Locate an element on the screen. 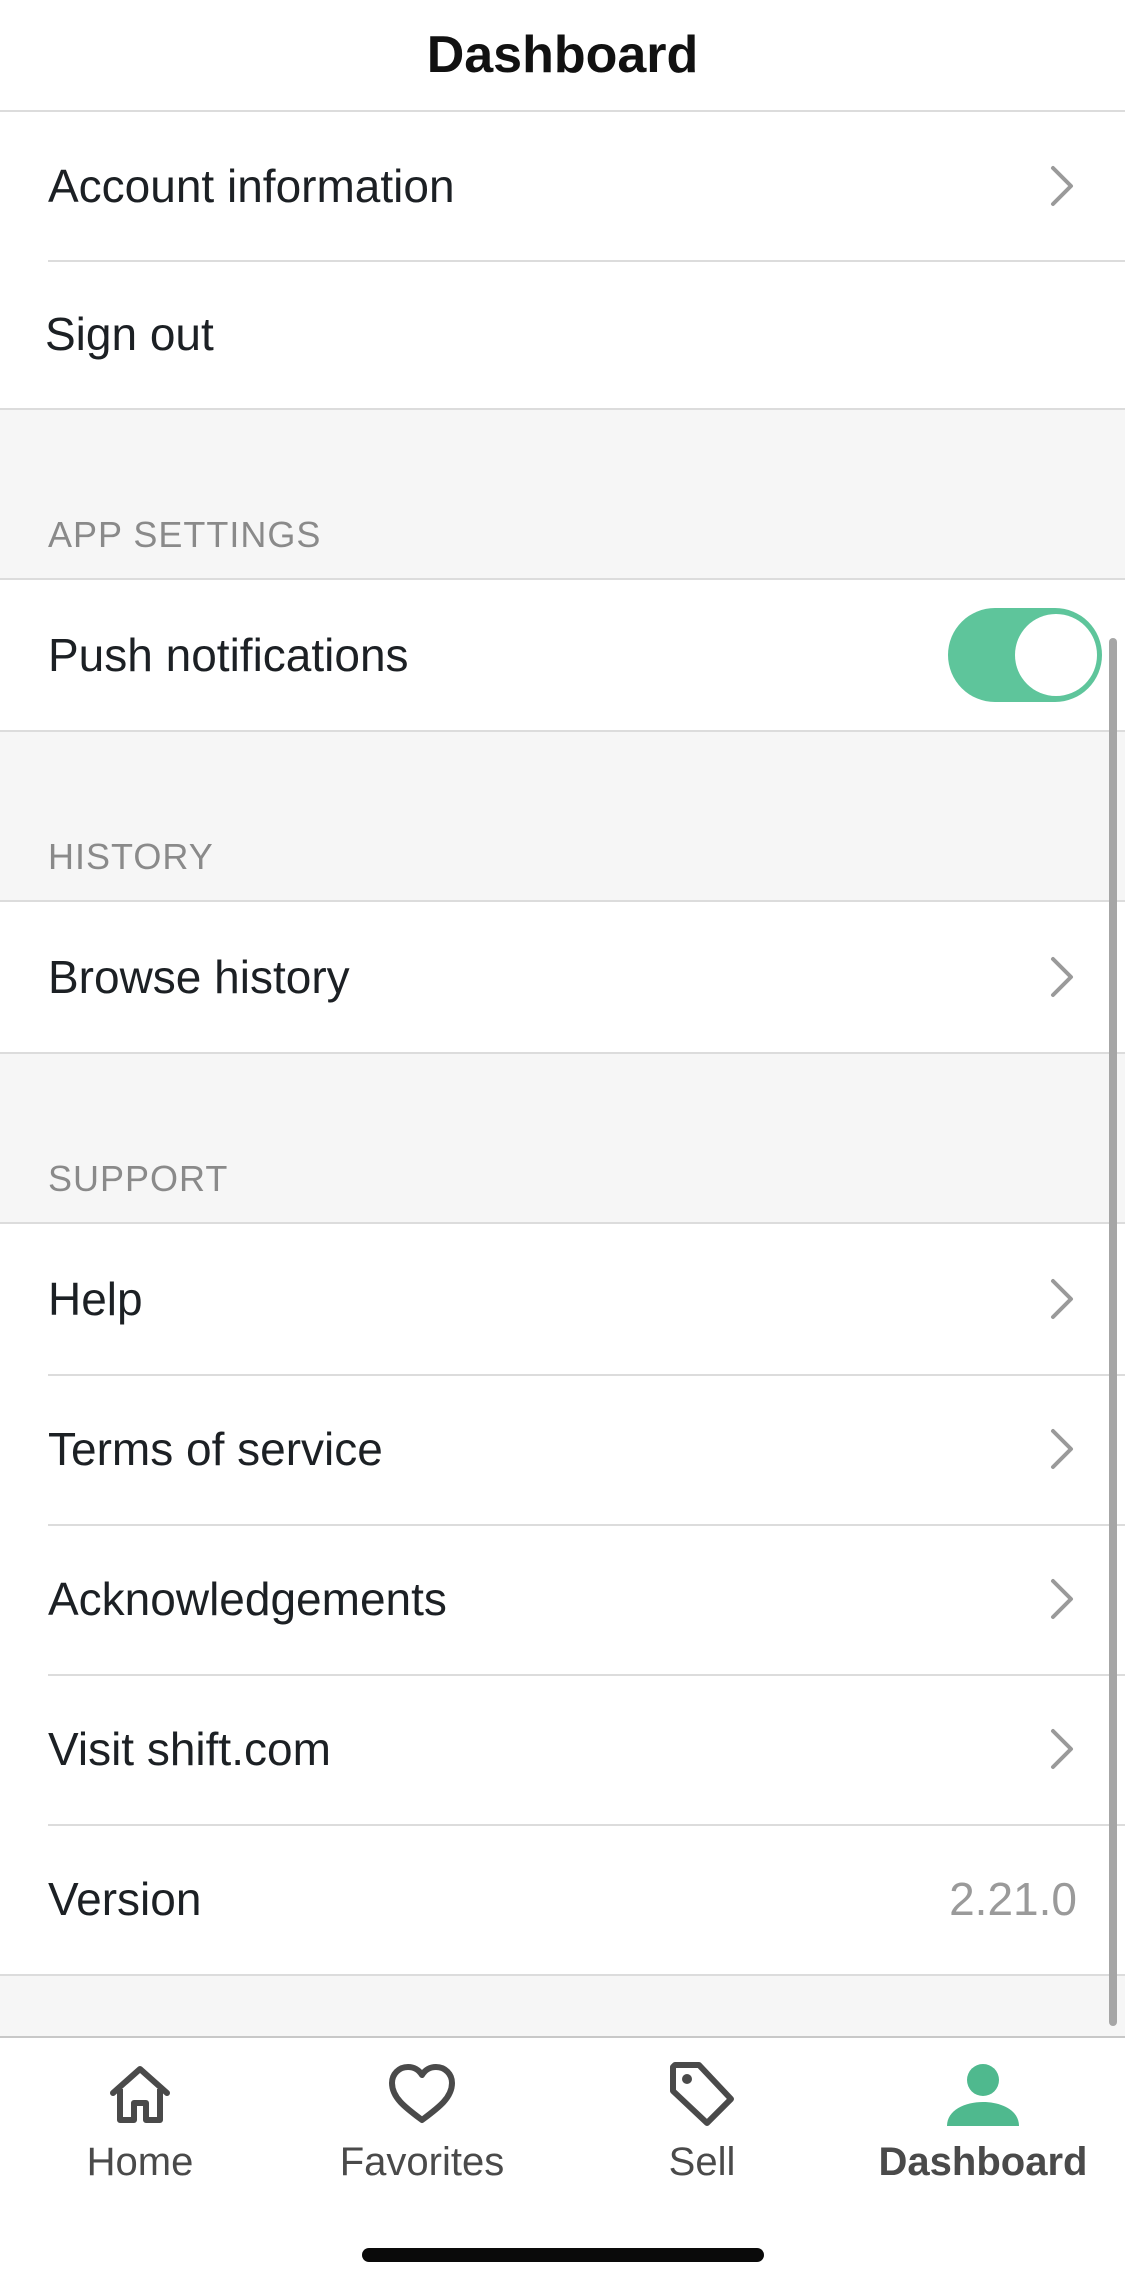 The width and height of the screenshot is (1125, 2284). scrollbar is located at coordinates (1113, 1332).